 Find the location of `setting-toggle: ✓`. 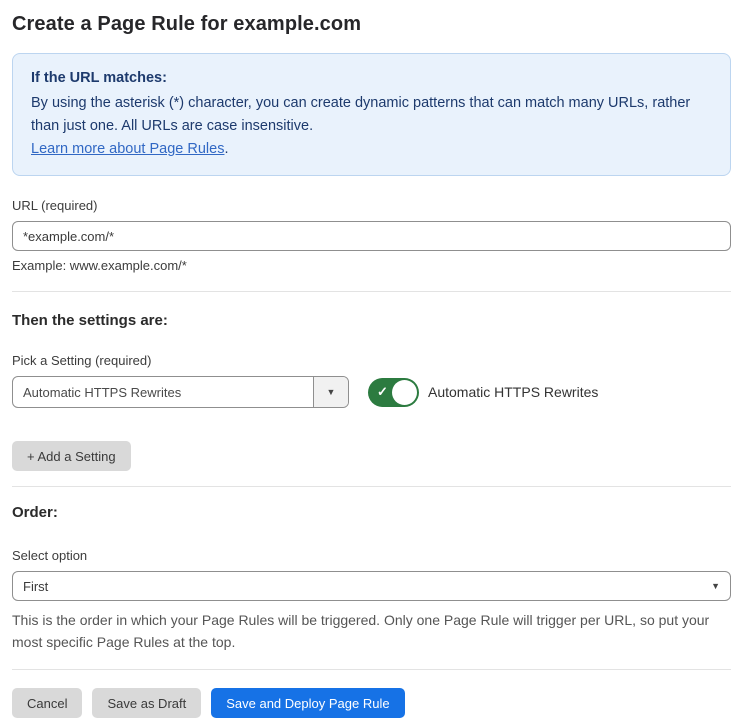

setting-toggle: ✓ is located at coordinates (393, 392).